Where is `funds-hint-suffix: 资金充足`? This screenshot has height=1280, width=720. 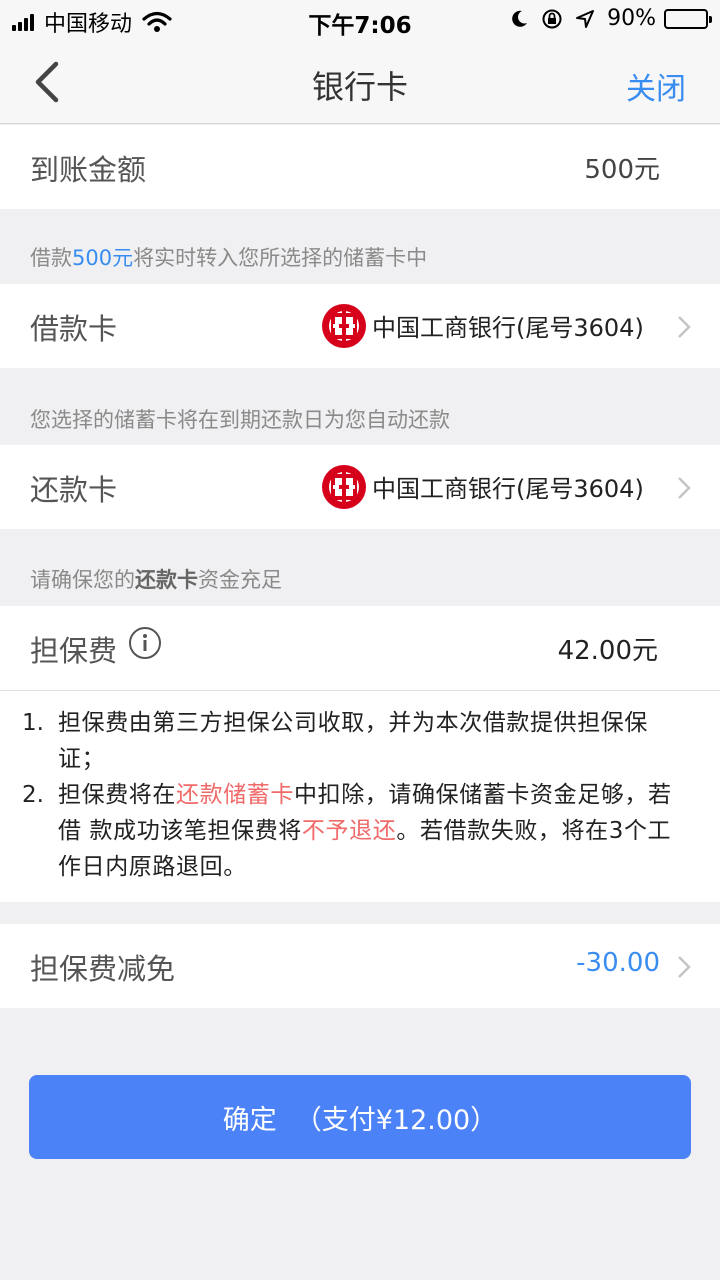 funds-hint-suffix: 资金充足 is located at coordinates (240, 580).